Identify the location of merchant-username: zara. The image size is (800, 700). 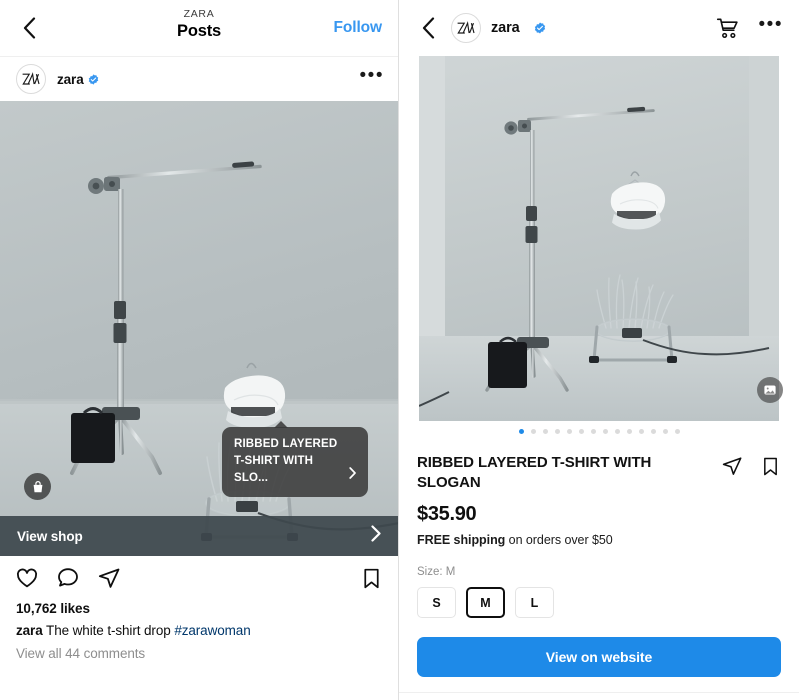
(505, 28).